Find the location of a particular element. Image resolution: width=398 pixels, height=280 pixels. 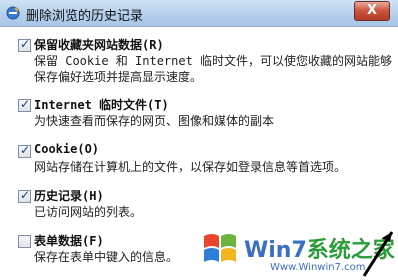

checkbox-form-data is located at coordinates (24, 241).